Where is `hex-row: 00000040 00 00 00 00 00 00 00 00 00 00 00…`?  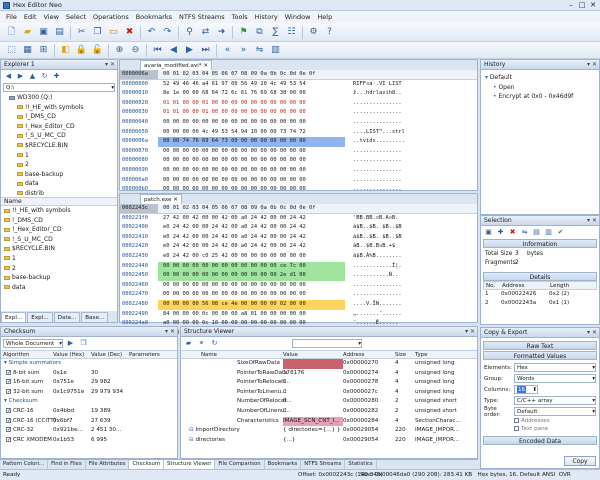
hex-row: 00000040 00 00 00 00 00 00 00 00 00 00 00… is located at coordinates (298, 123).